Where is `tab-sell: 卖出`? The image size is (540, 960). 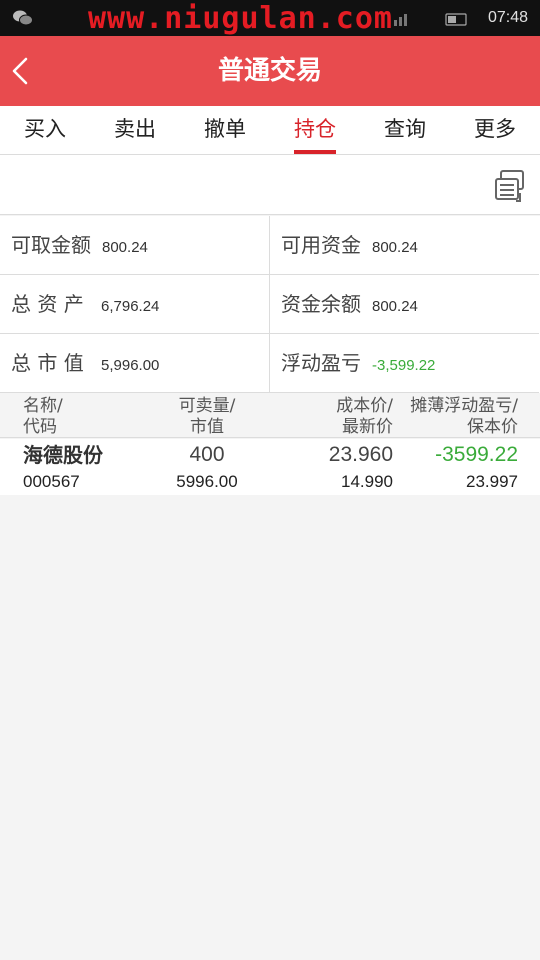 tab-sell: 卖出 is located at coordinates (135, 130).